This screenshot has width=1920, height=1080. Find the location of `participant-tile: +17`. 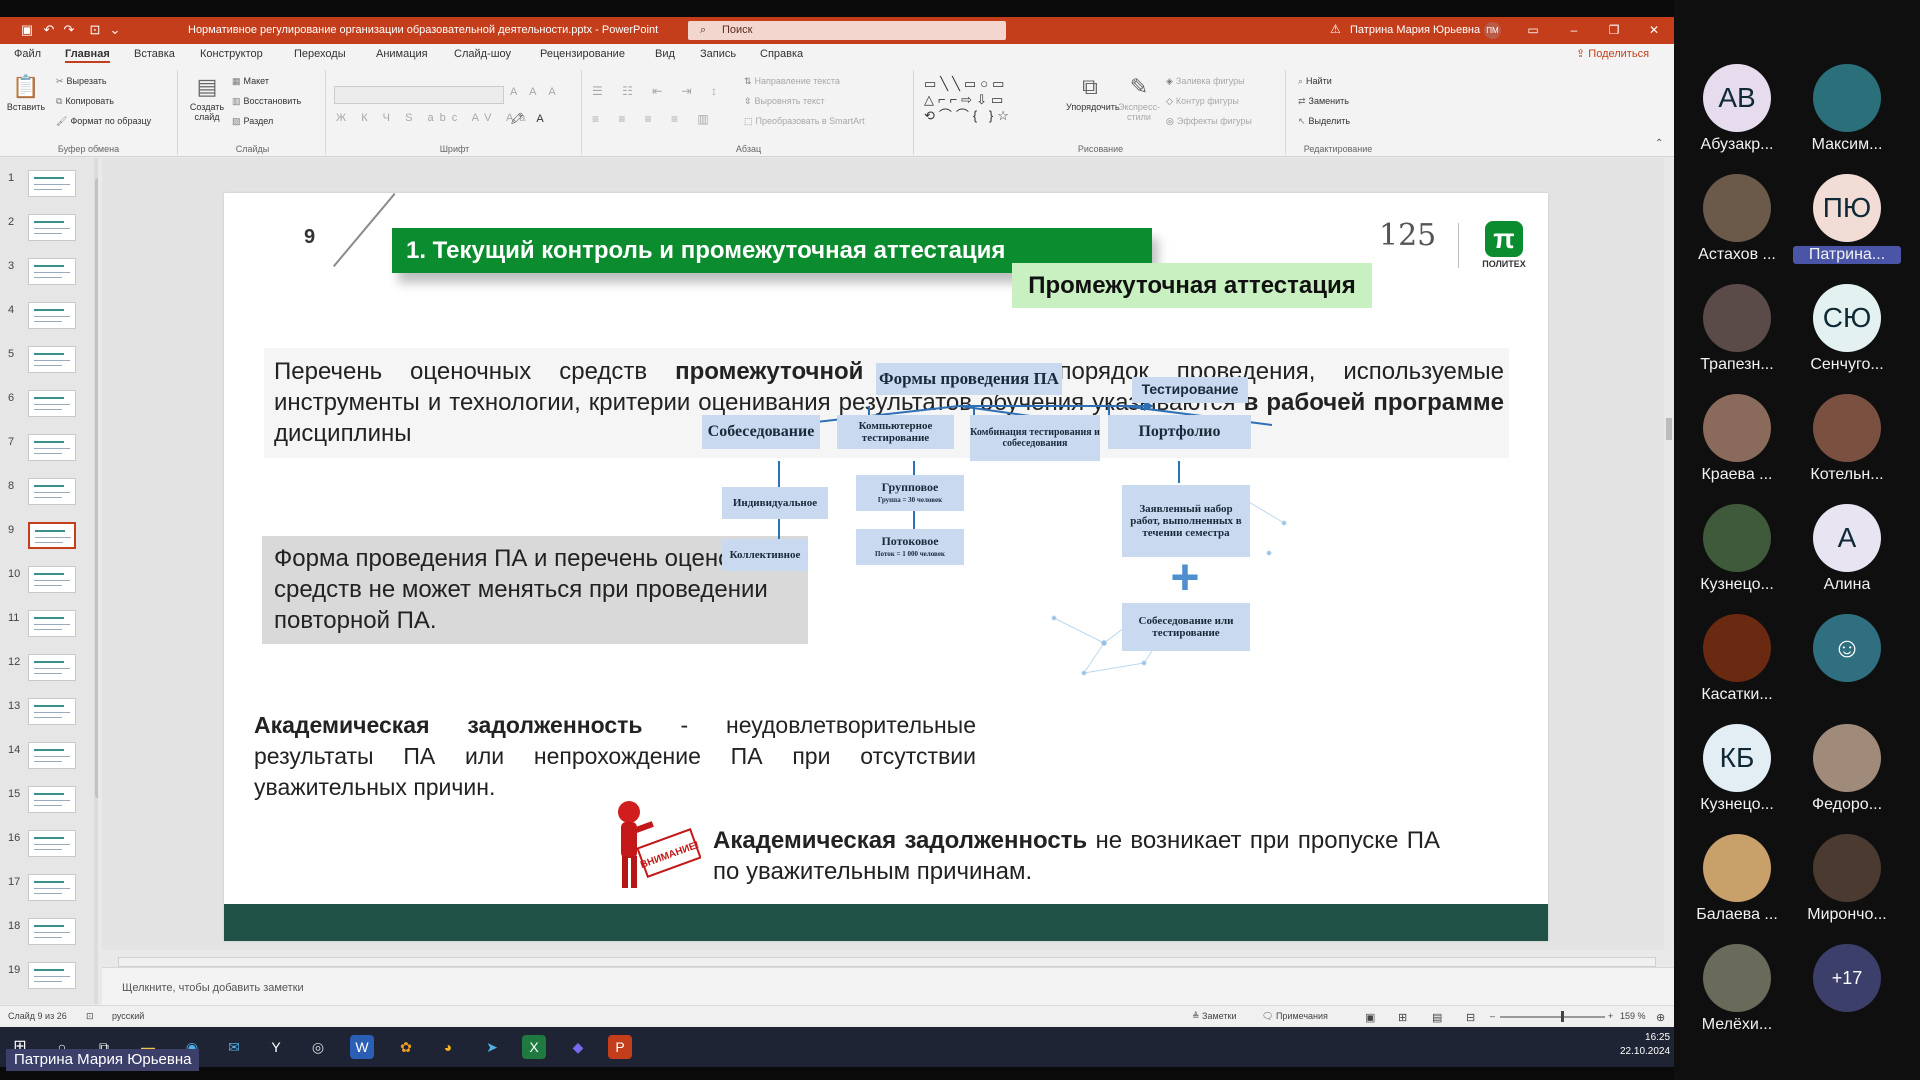

participant-tile: +17 is located at coordinates (1840, 989).